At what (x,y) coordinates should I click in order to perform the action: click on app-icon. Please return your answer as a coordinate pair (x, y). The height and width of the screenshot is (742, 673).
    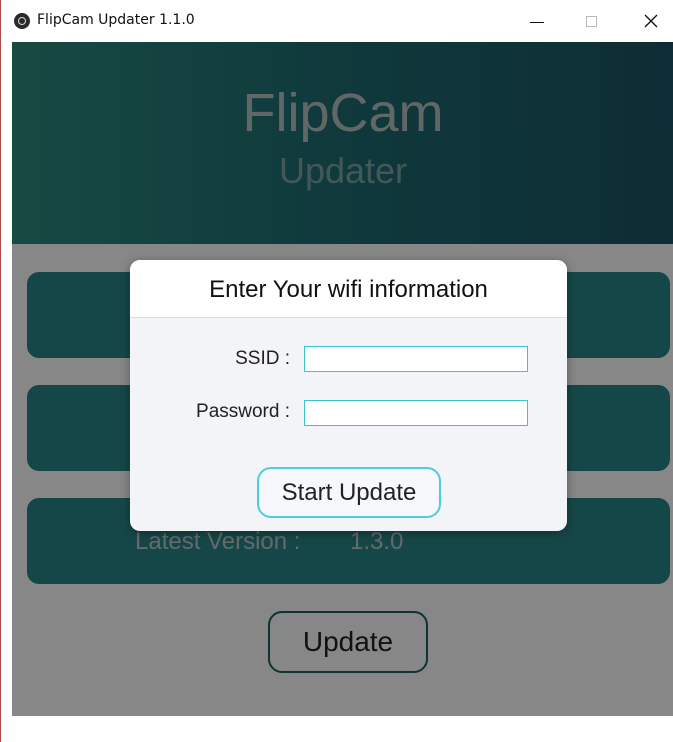
    Looking at the image, I should click on (22, 21).